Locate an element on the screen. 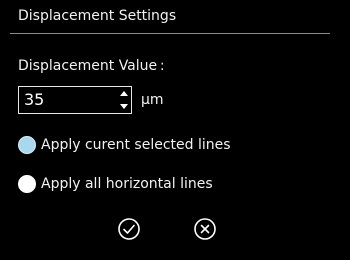  decrement-button is located at coordinates (124, 106).